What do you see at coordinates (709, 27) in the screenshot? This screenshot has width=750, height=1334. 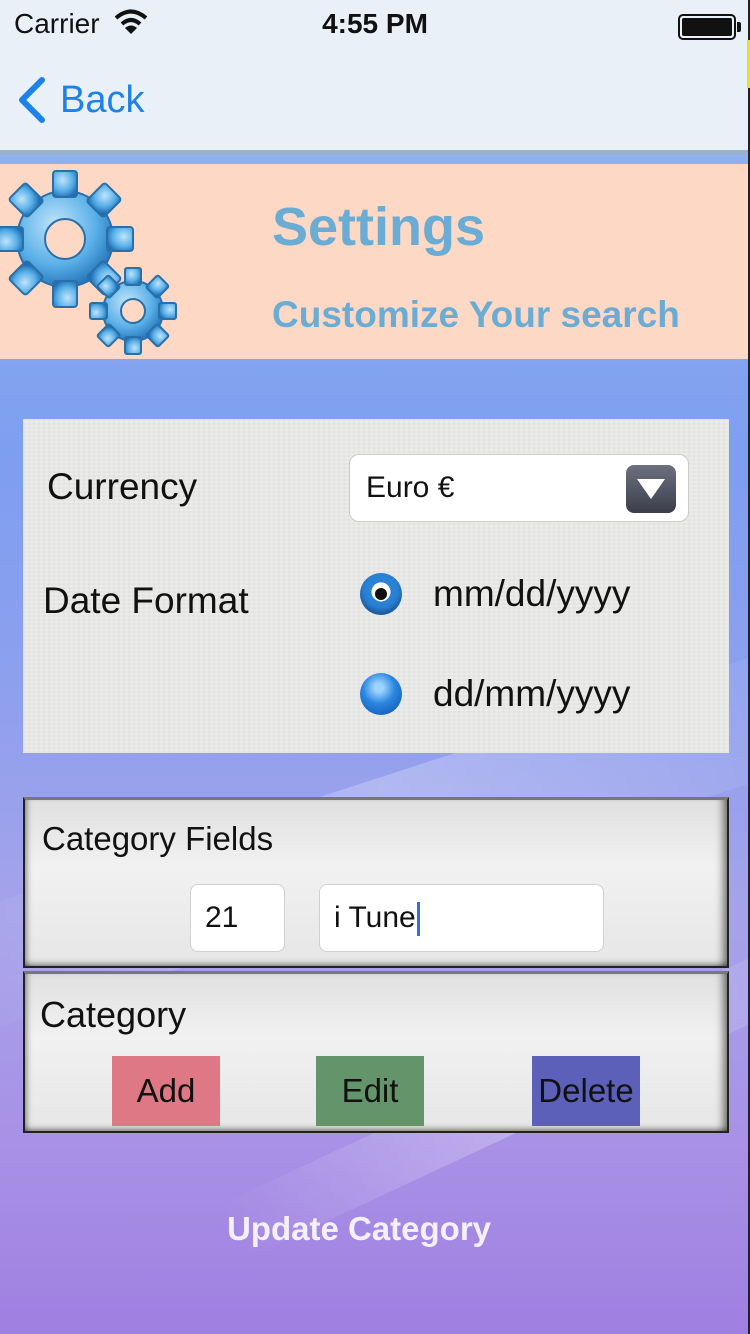 I see `battery-icon` at bounding box center [709, 27].